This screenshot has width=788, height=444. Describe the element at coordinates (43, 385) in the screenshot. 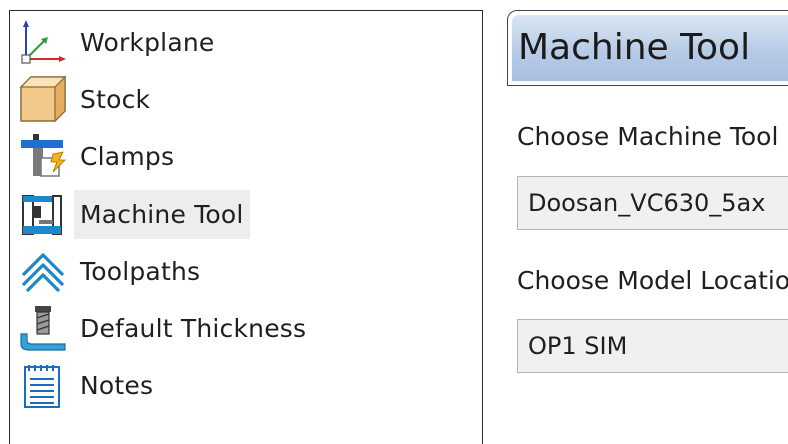

I see `notes-icon` at that location.